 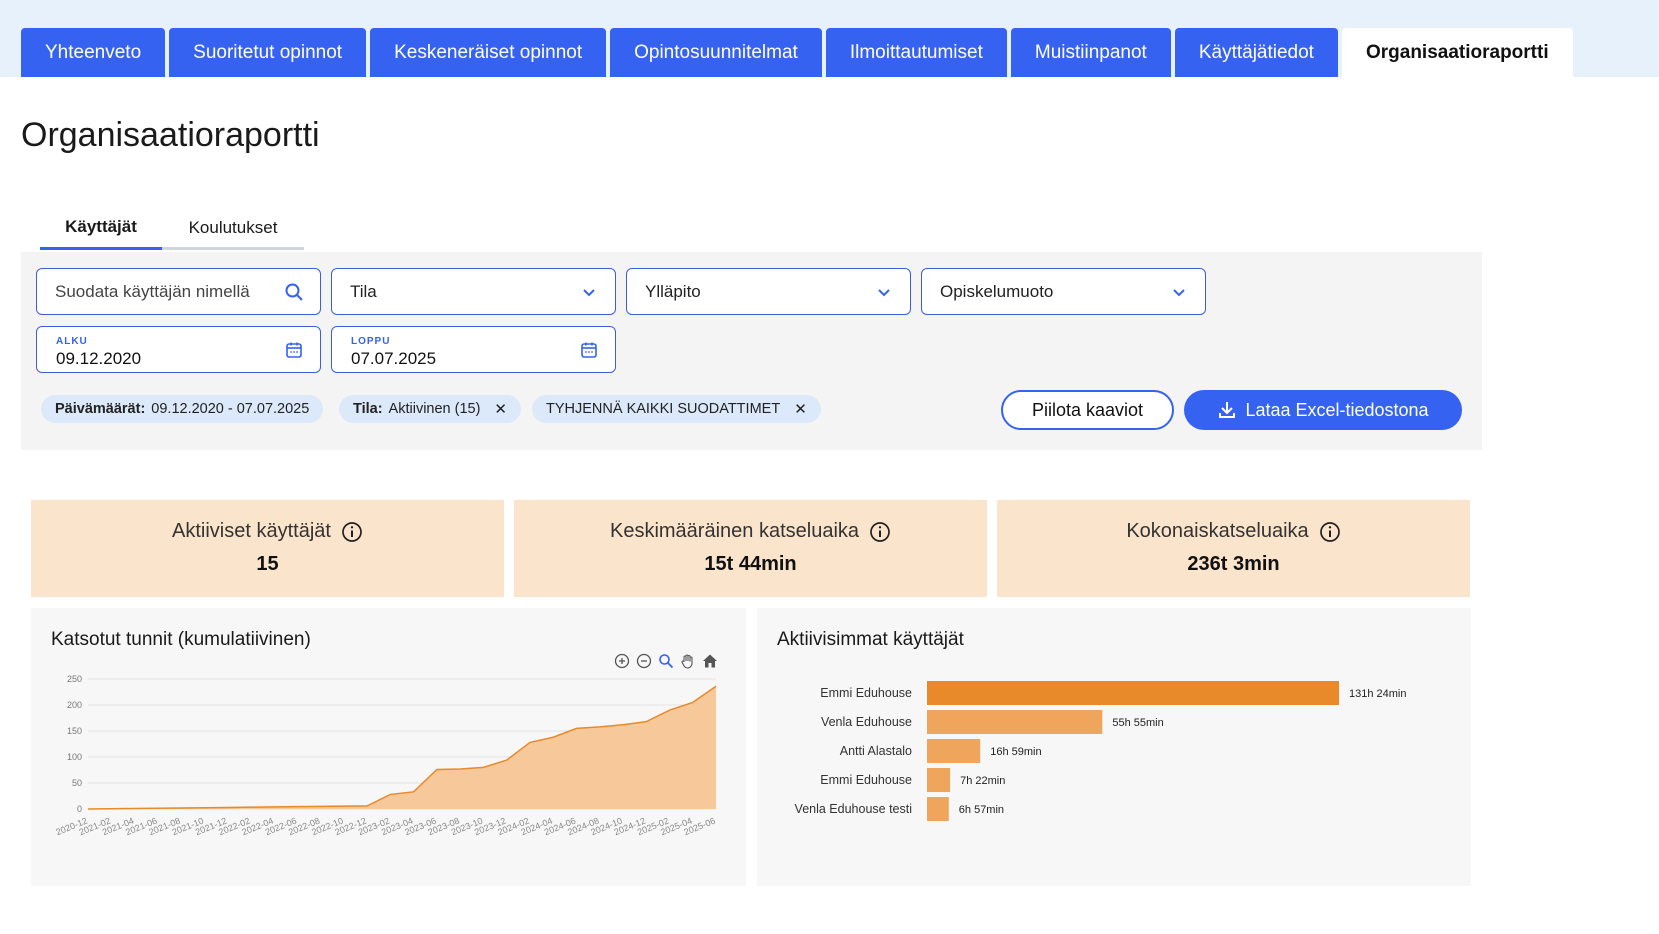 I want to click on study-mode-select: Opiskelumuoto, so click(x=1063, y=291).